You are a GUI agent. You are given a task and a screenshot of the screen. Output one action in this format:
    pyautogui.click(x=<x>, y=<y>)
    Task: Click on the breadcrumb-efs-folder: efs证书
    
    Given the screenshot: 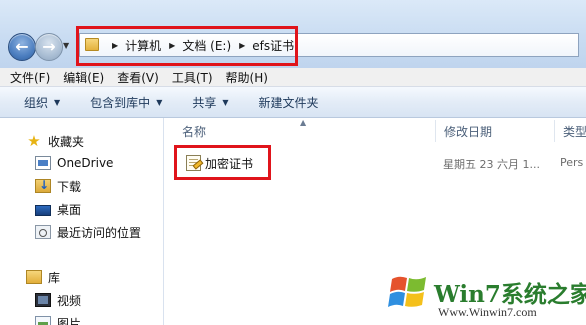 What is the action you would take?
    pyautogui.click(x=273, y=45)
    